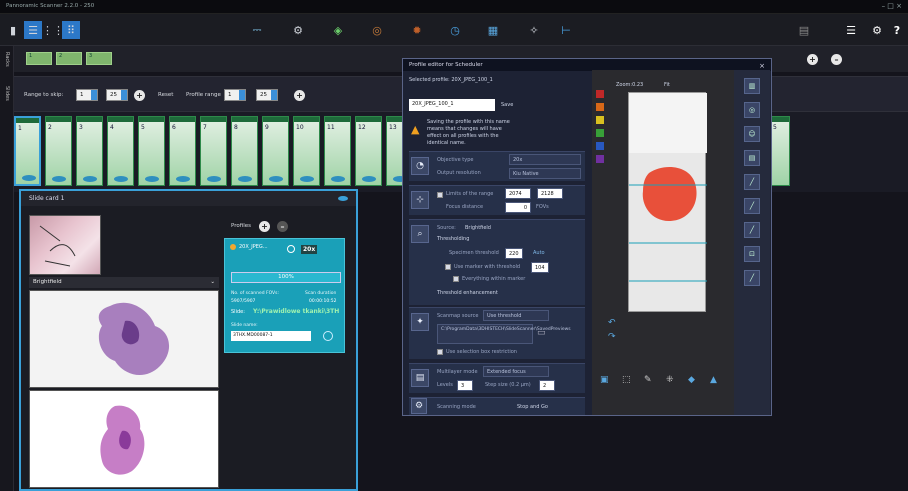 Image resolution: width=908 pixels, height=491 pixels. Describe the element at coordinates (600, 159) in the screenshot. I see `swatch-purple` at that location.